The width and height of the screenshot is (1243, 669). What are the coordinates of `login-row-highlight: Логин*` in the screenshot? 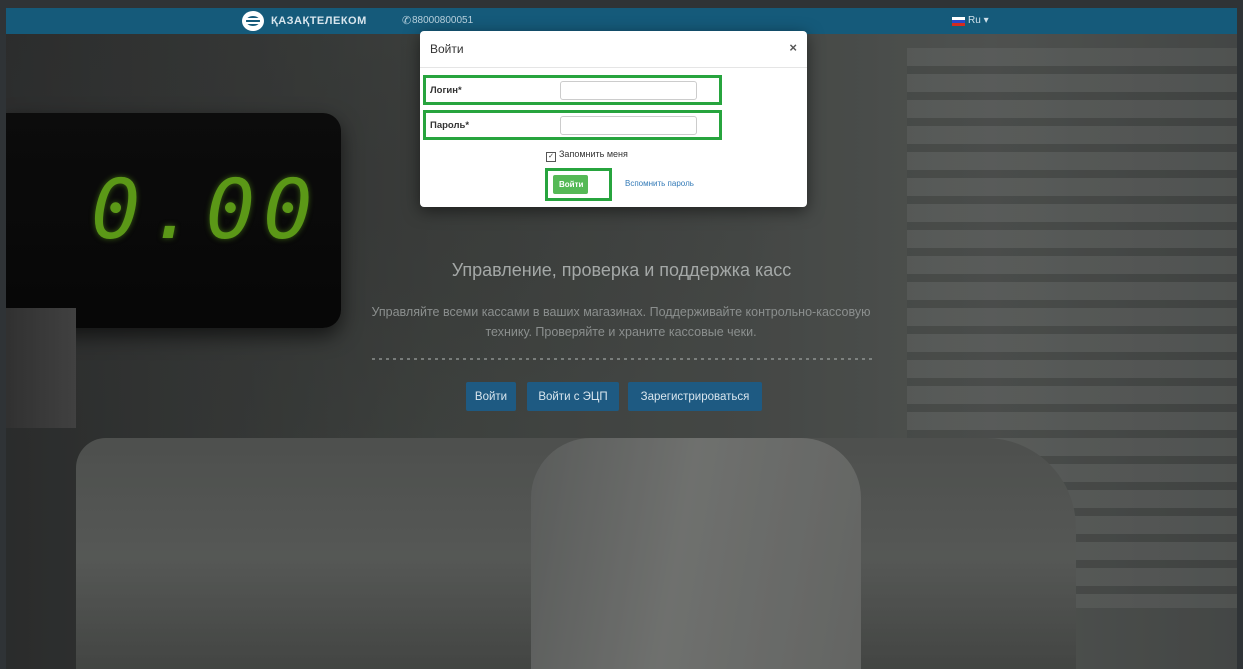 It's located at (572, 90).